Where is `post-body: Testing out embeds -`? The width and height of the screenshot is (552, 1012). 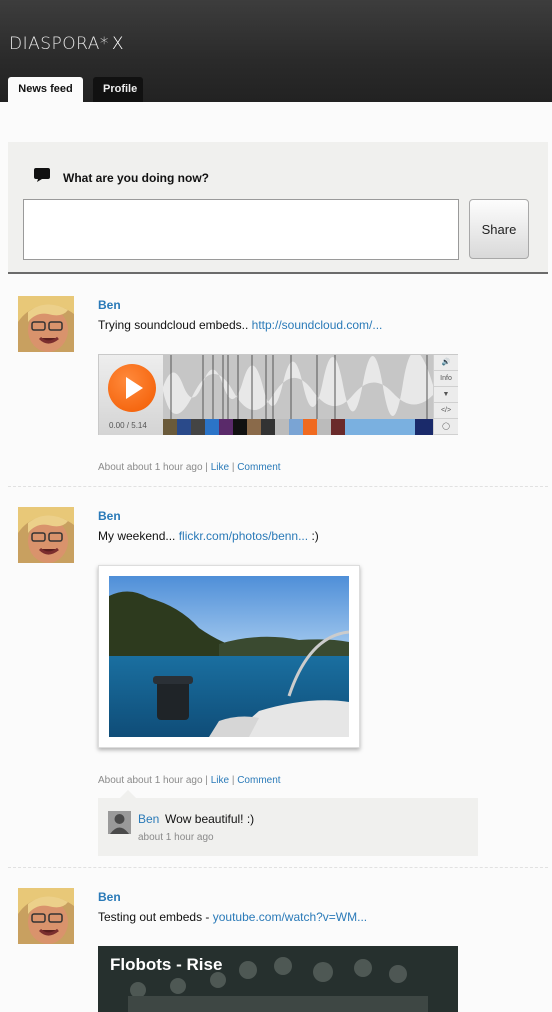 post-body: Testing out embeds - is located at coordinates (155, 917).